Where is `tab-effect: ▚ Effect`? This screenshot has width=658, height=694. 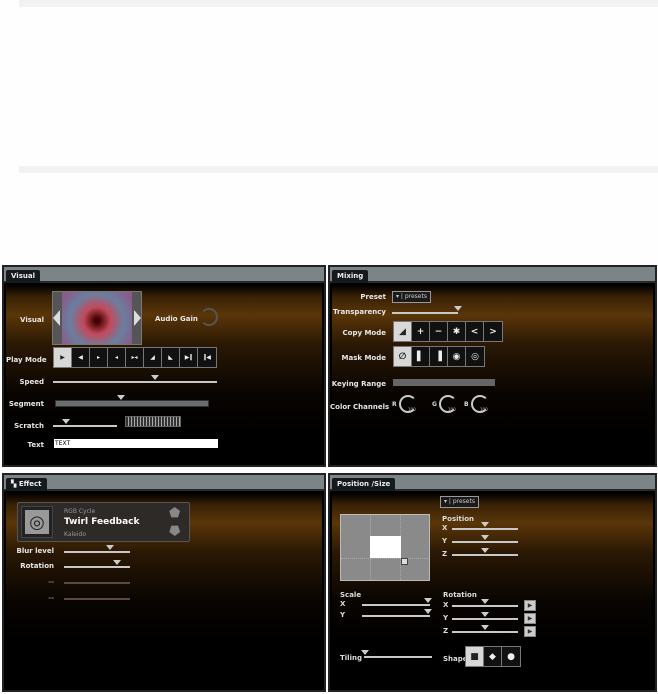 tab-effect: ▚ Effect is located at coordinates (26, 484).